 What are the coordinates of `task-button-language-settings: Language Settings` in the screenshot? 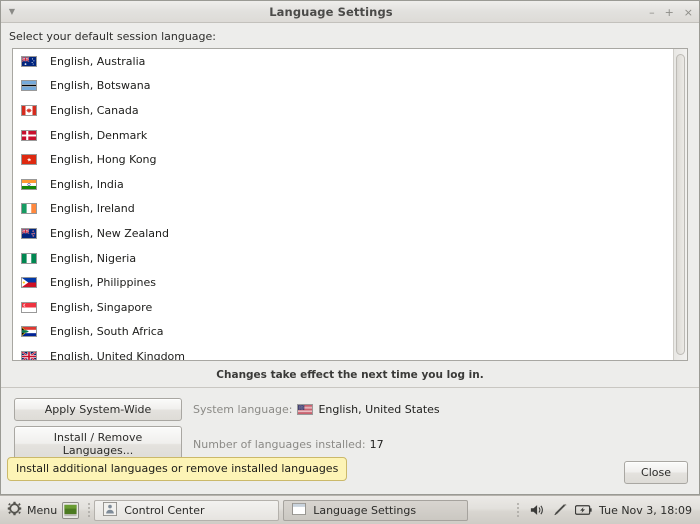 It's located at (376, 510).